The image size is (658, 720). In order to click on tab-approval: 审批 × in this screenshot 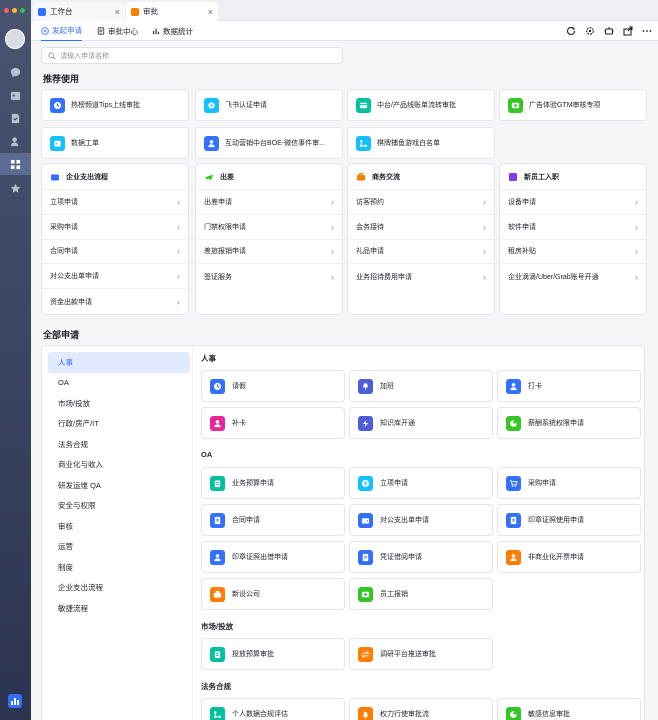, I will do `click(172, 11)`.